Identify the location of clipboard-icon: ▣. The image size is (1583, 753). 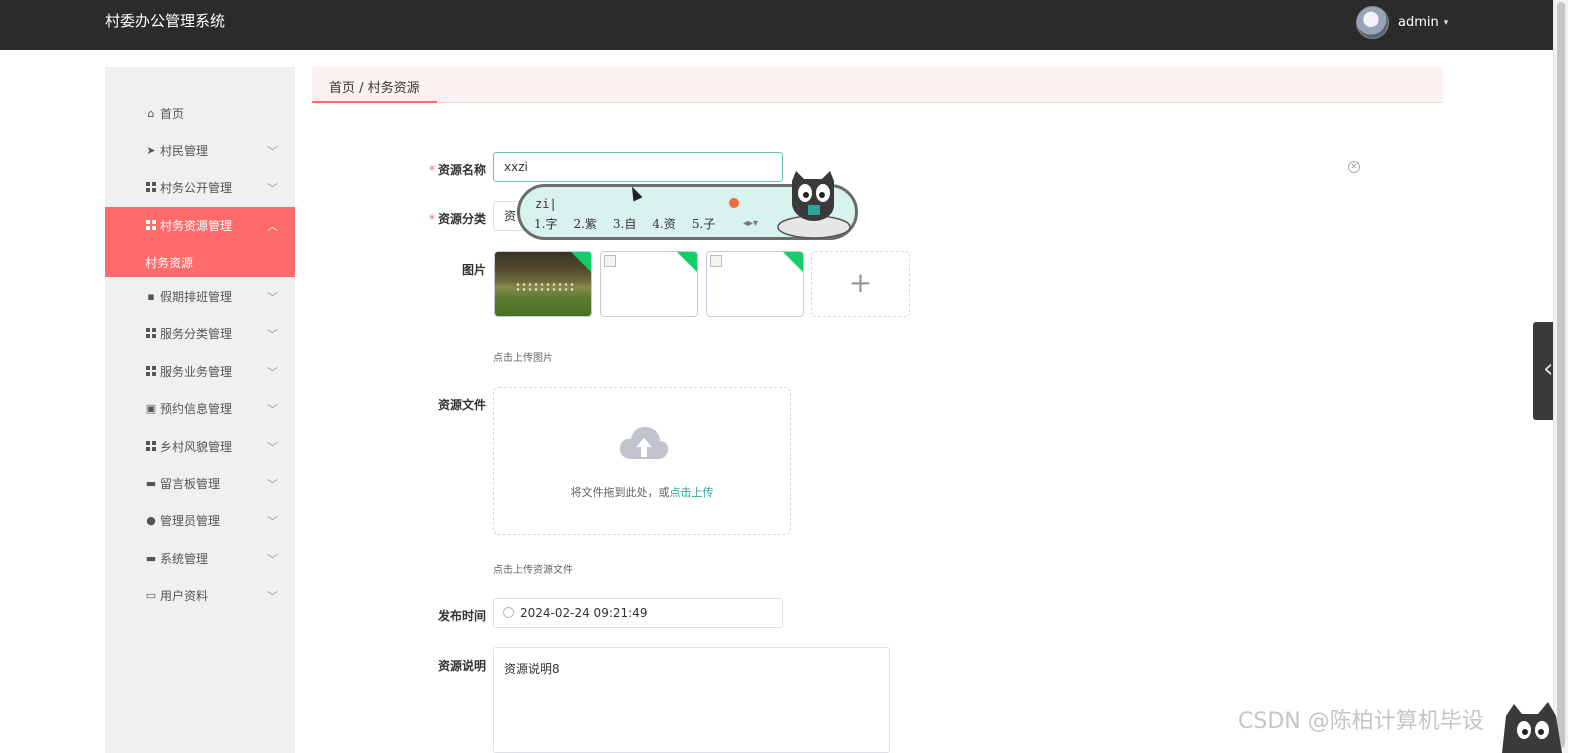
(151, 408).